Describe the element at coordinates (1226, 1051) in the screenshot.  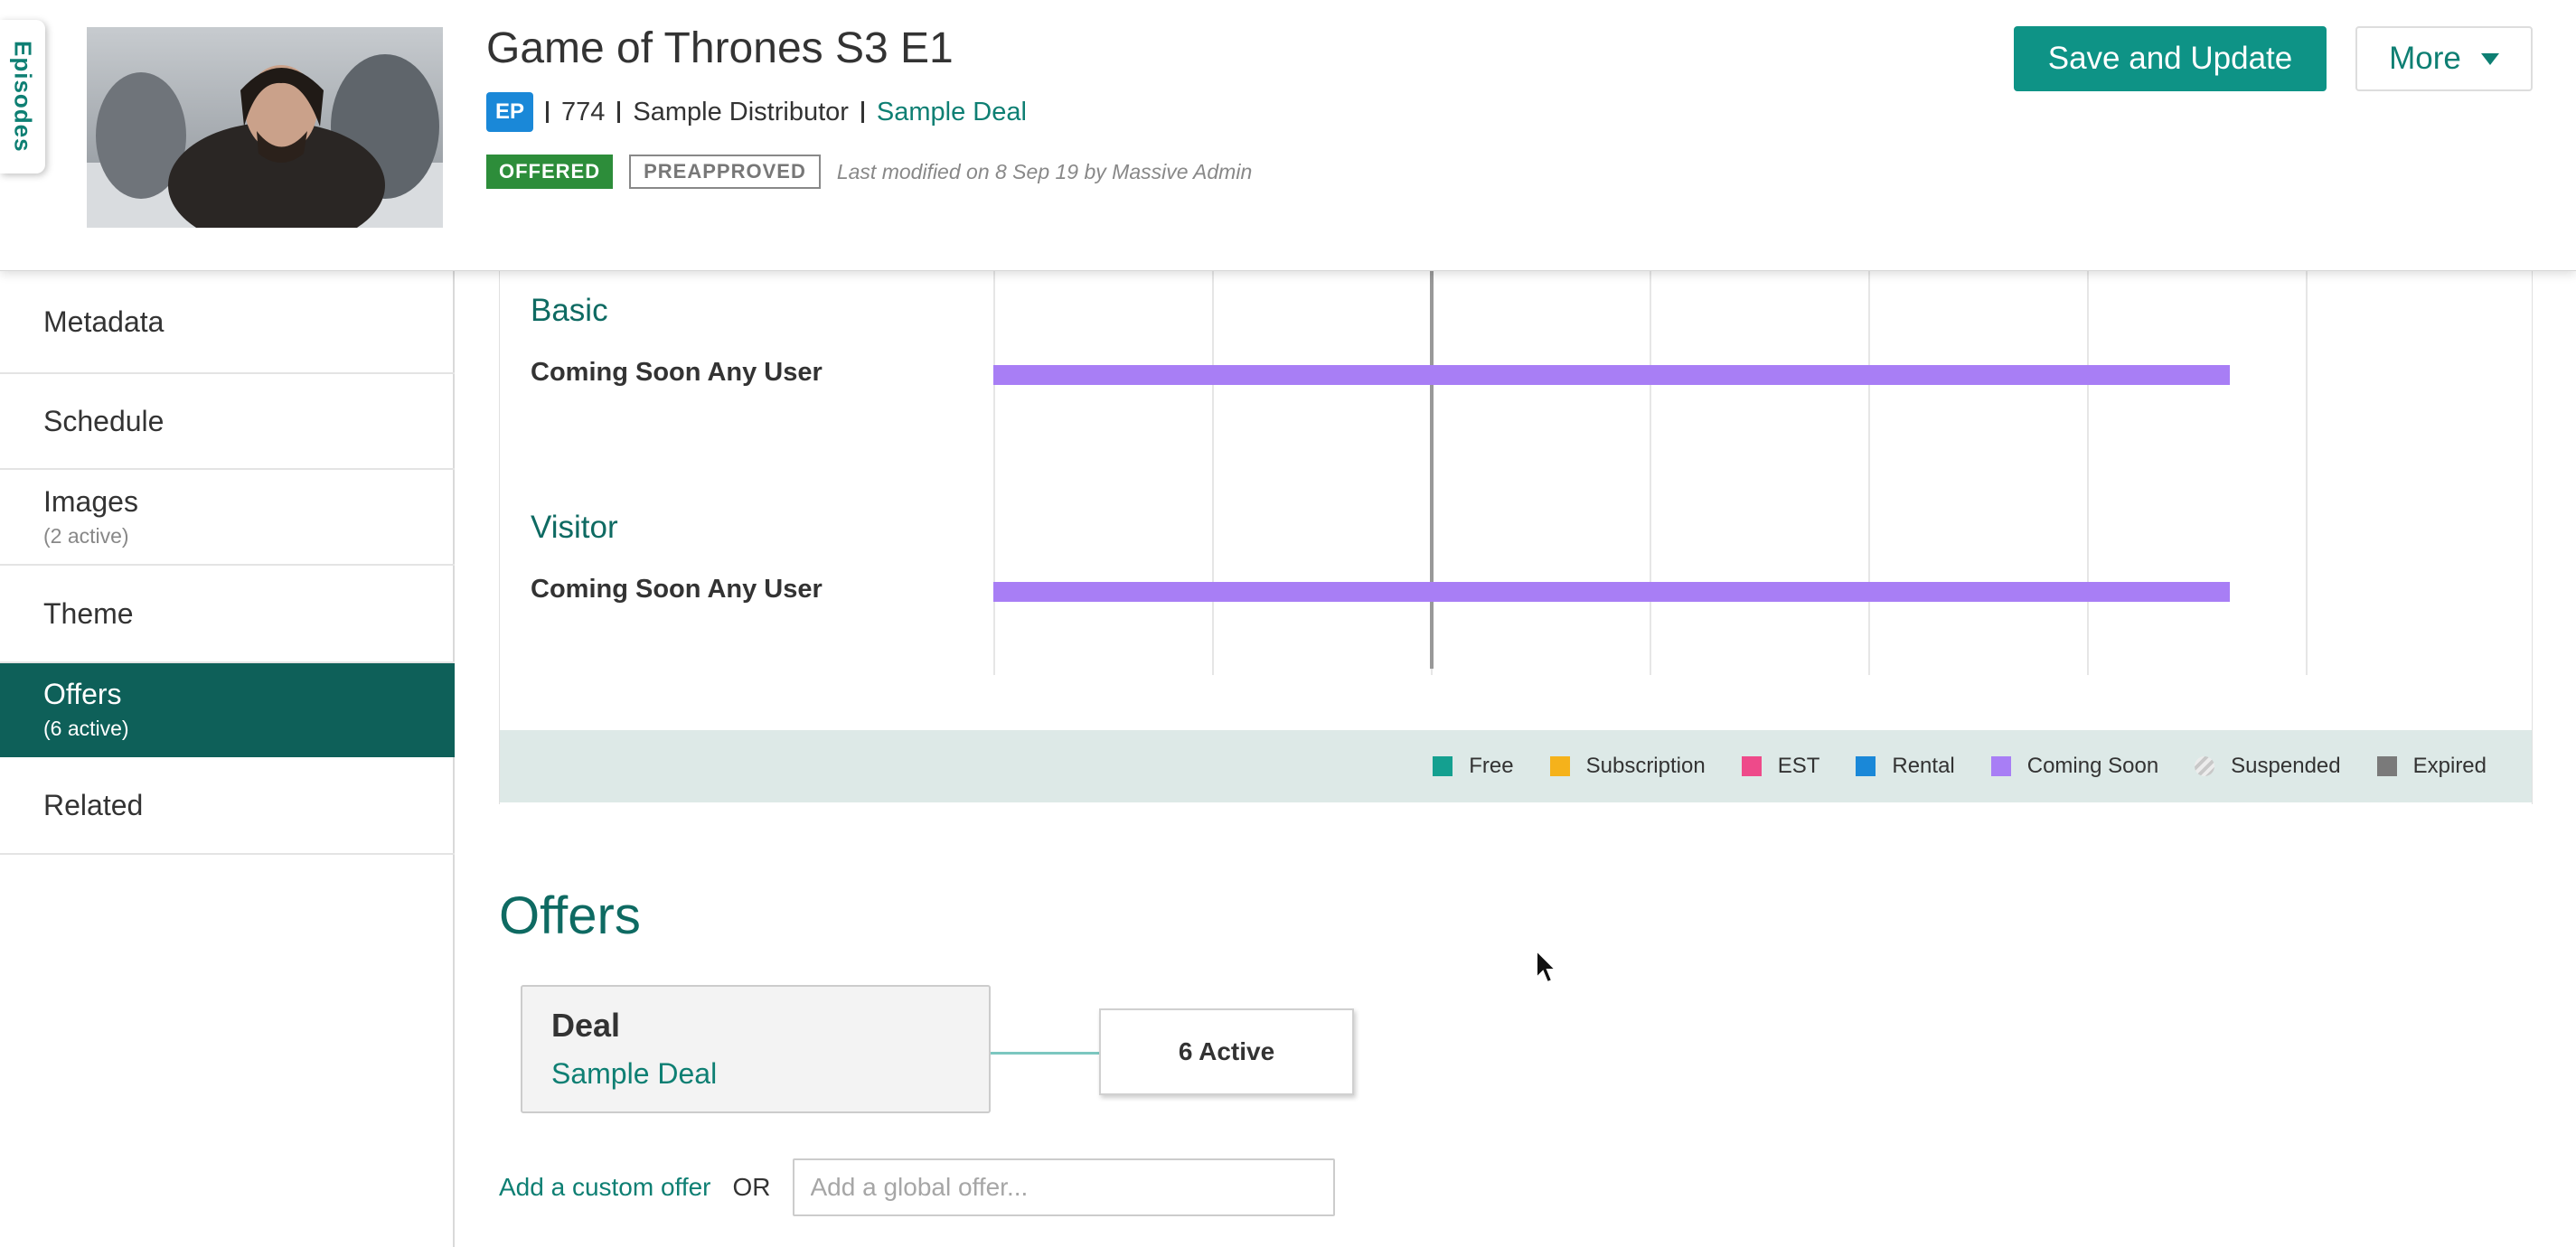
I see `active-offers-node: 6 Active` at that location.